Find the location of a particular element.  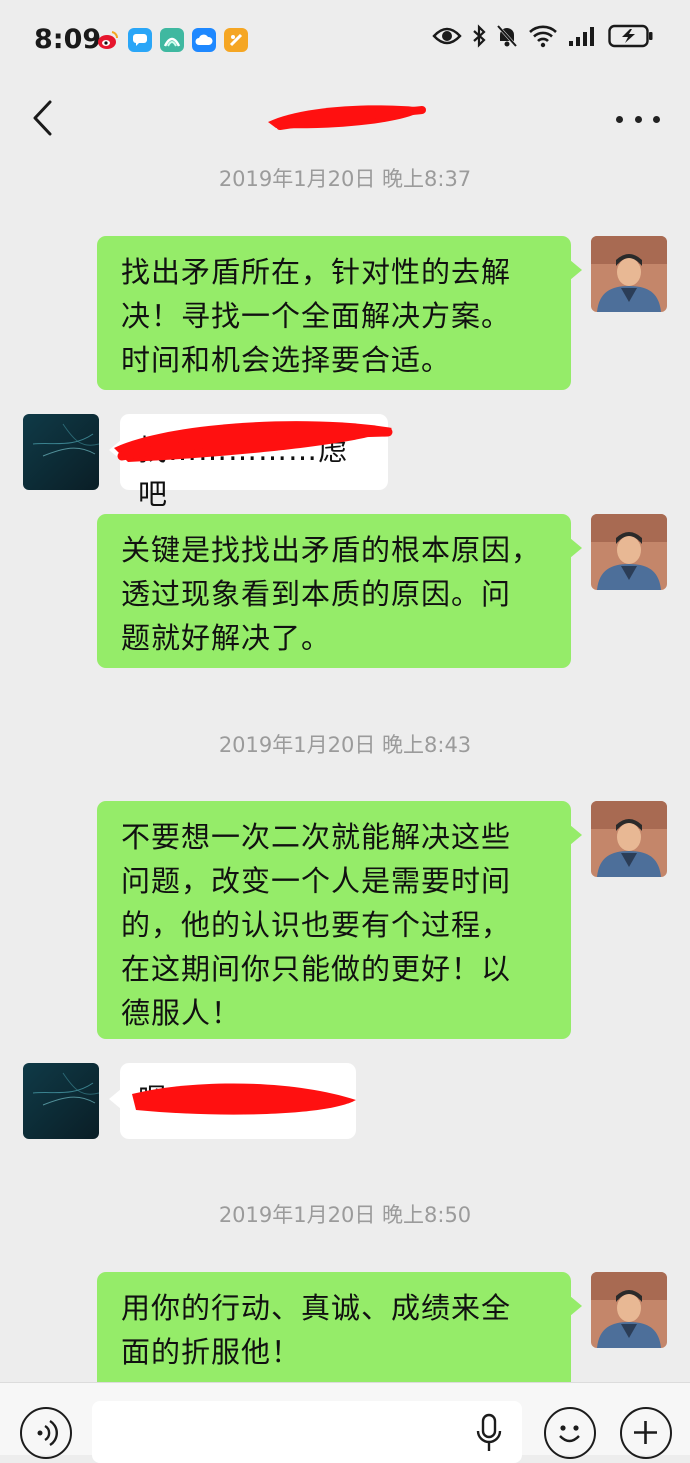

system-status-icons is located at coordinates (543, 36).